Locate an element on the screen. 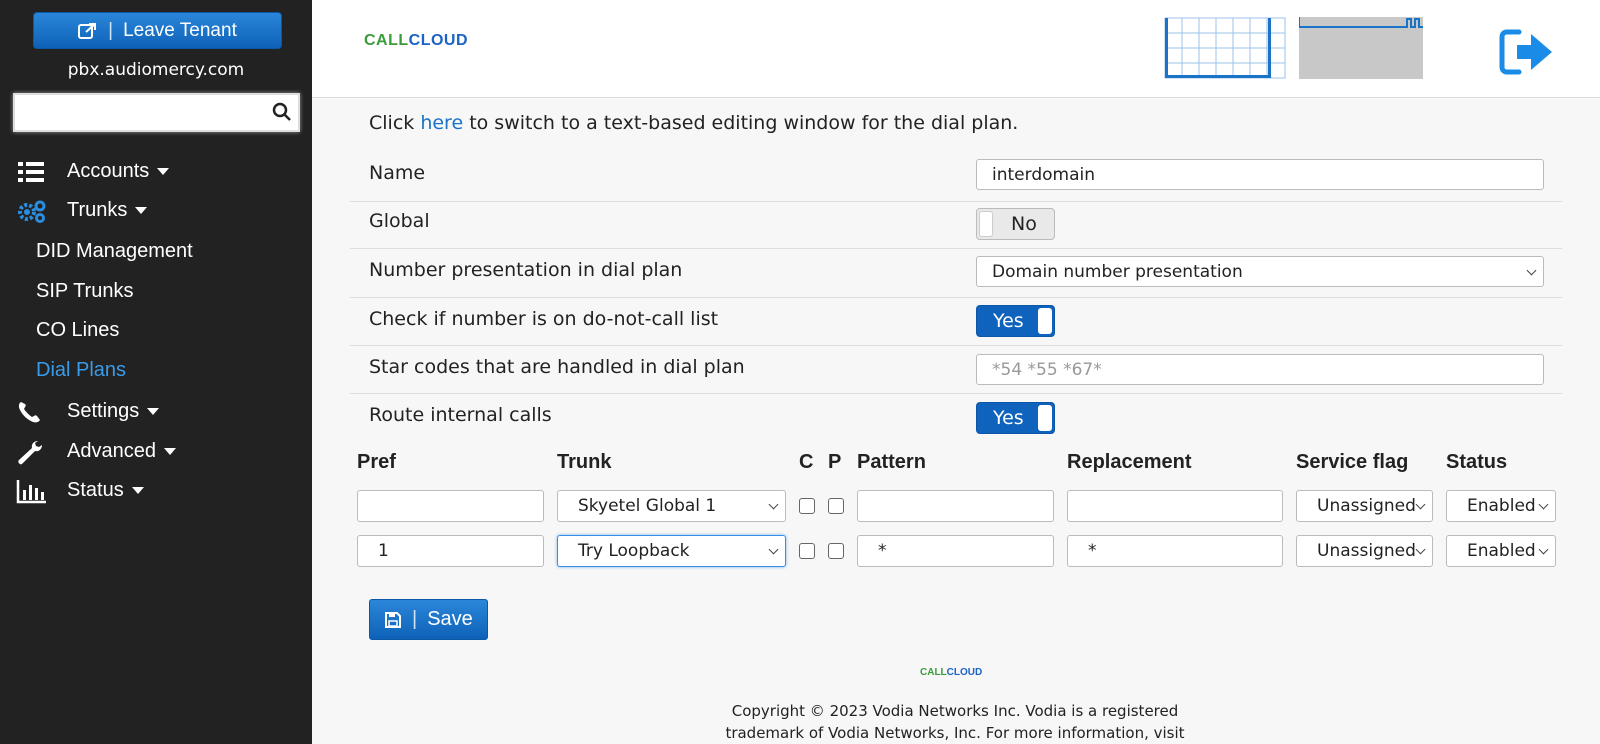  sidebar-search is located at coordinates (156, 112).